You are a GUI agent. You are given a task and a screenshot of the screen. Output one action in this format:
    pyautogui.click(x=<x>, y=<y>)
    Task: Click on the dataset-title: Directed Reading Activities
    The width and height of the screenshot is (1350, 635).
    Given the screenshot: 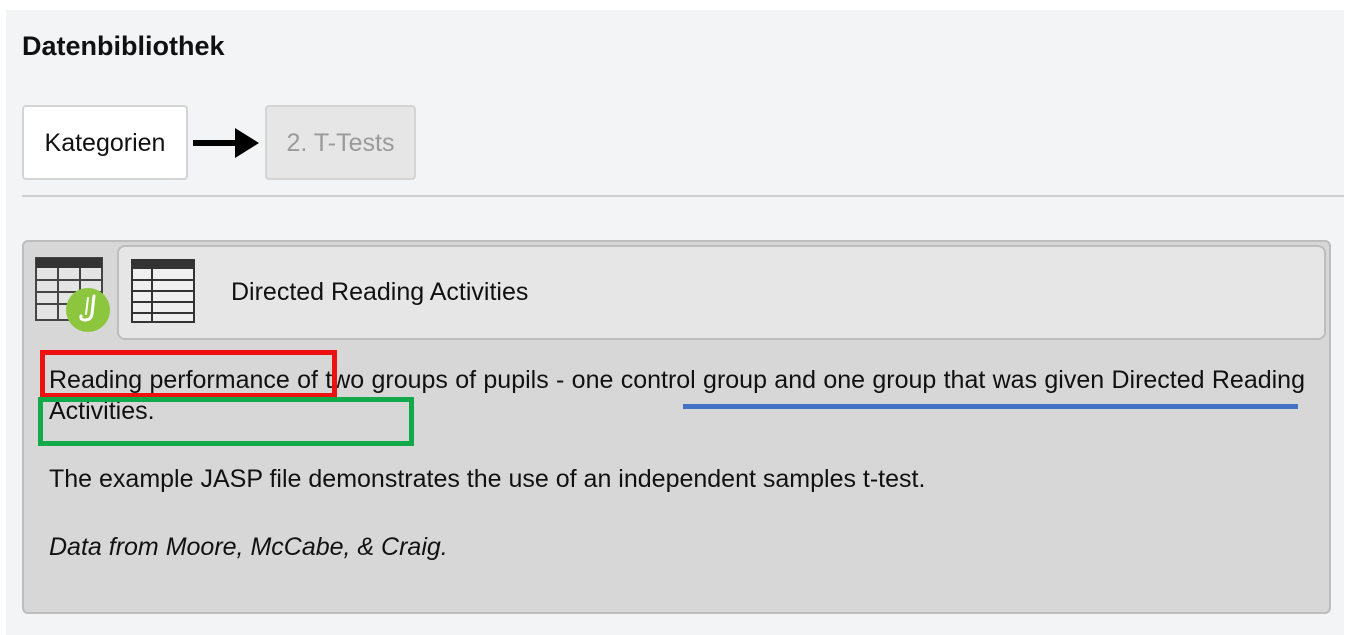 What is the action you would take?
    pyautogui.click(x=379, y=292)
    